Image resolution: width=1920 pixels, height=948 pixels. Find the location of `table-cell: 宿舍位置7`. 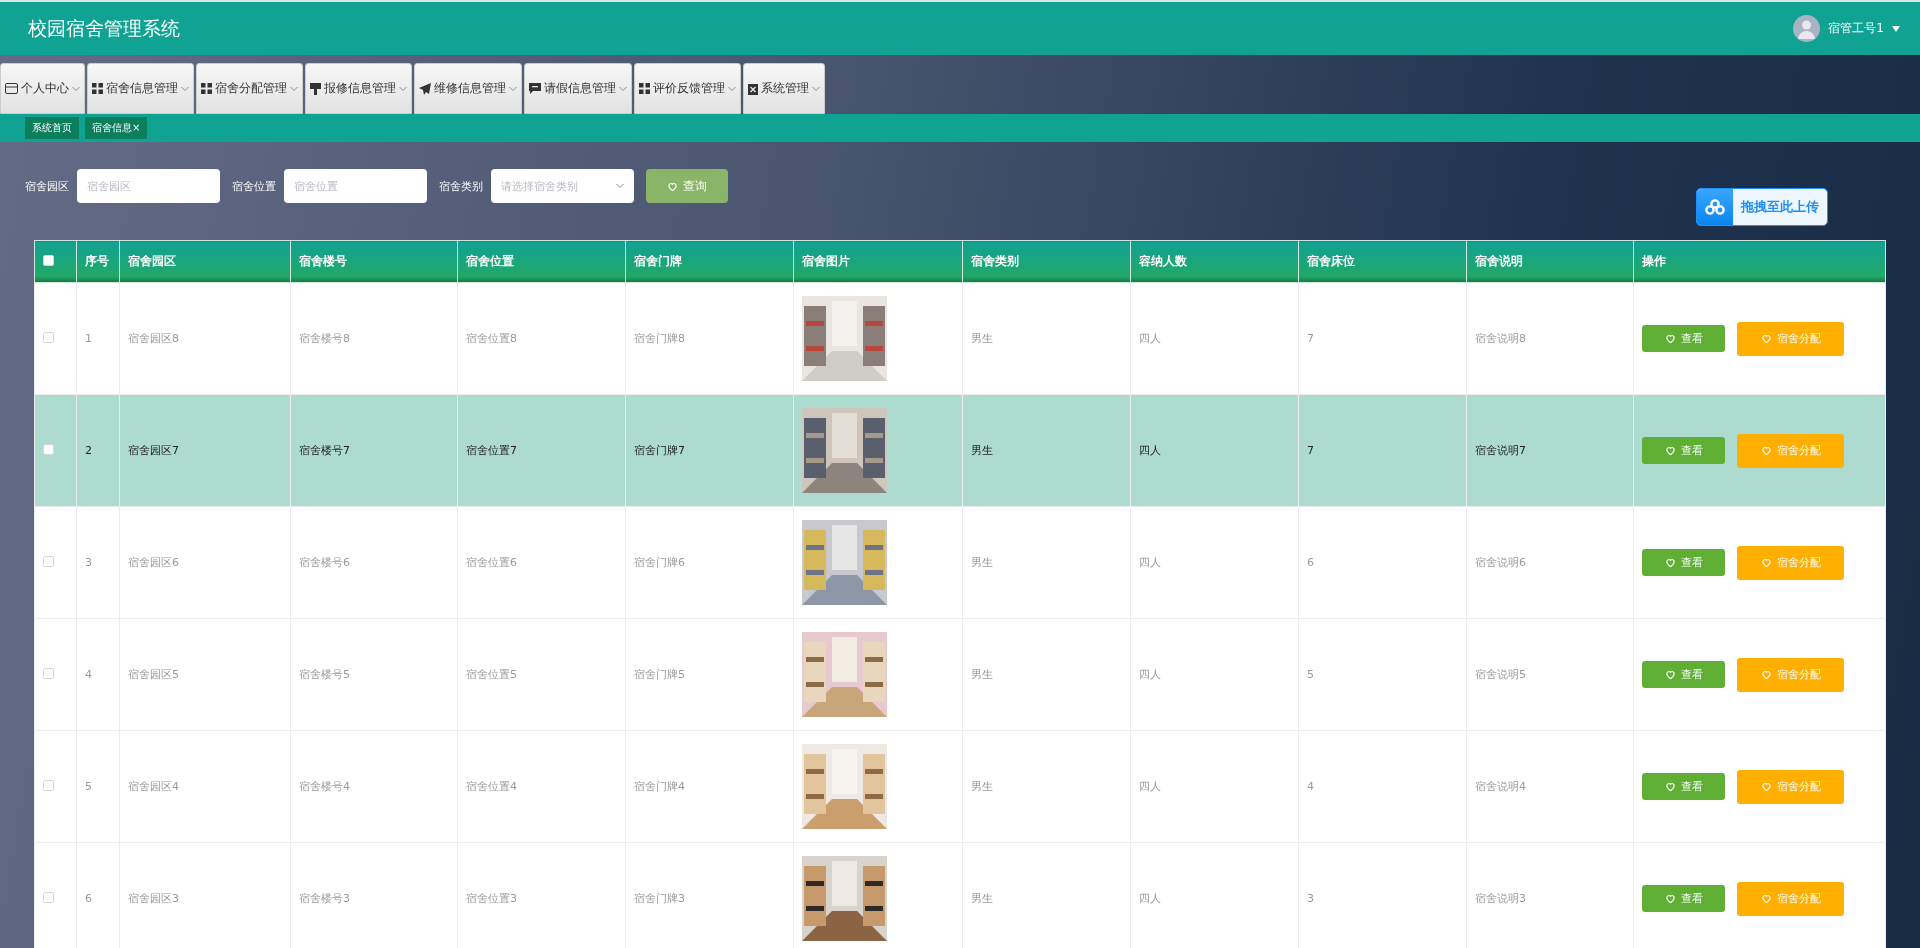

table-cell: 宿舍位置7 is located at coordinates (541, 450).